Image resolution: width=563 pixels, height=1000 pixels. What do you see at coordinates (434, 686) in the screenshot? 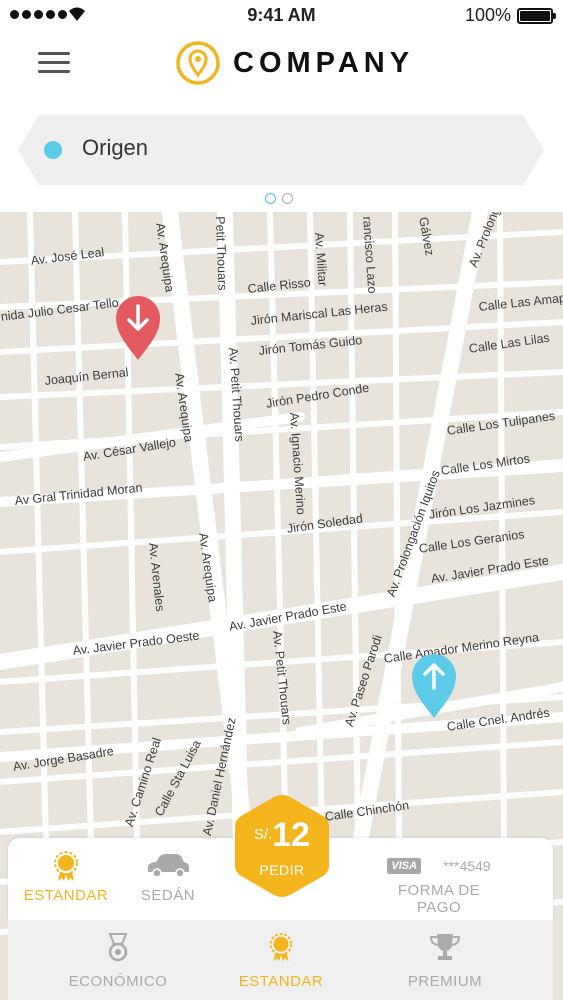
I see `pickup-pin-icon` at bounding box center [434, 686].